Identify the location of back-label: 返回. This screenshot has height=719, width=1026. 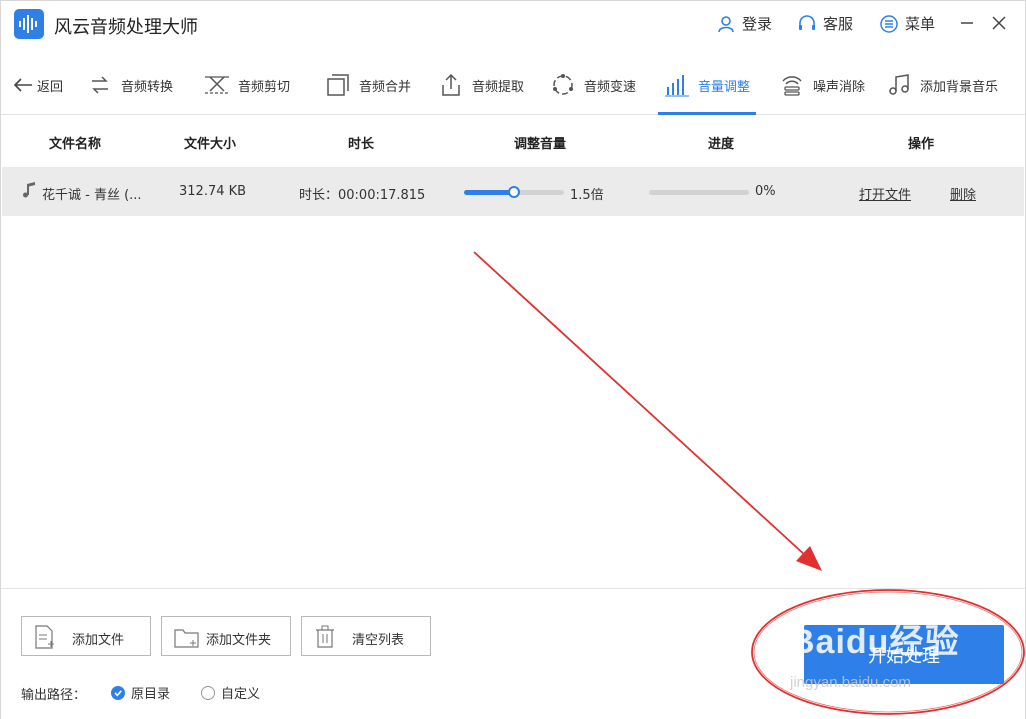
(50, 87).